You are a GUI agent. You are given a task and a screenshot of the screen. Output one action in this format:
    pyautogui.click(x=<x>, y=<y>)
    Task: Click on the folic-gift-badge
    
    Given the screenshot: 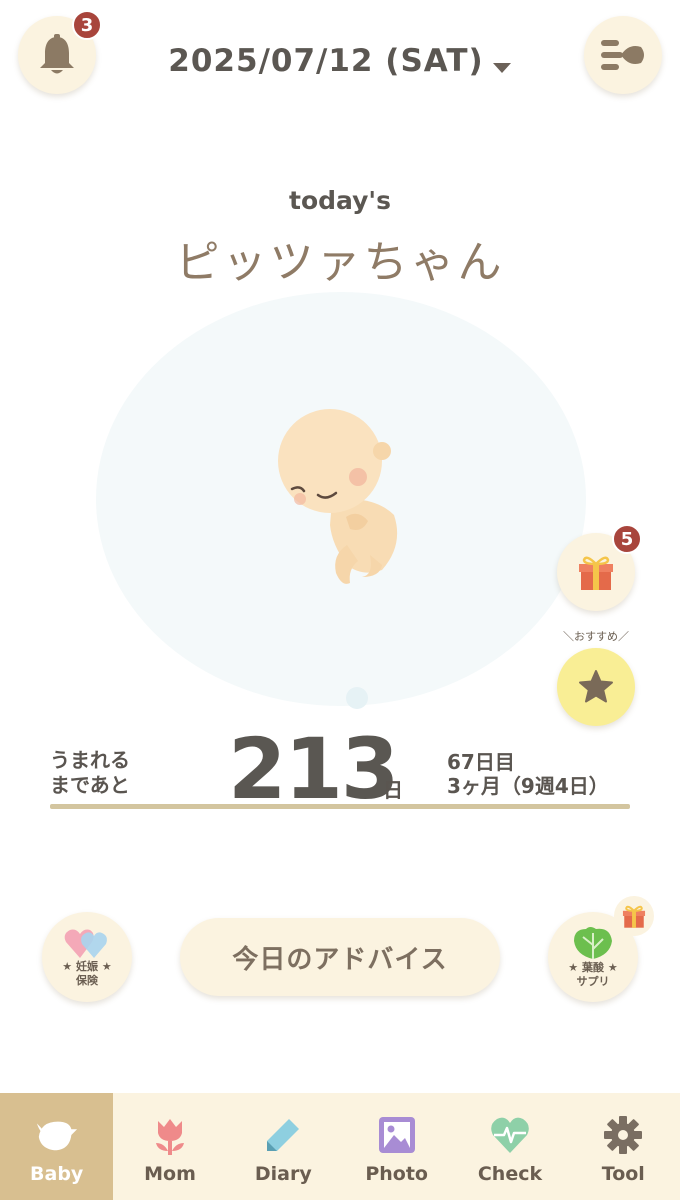 What is the action you would take?
    pyautogui.click(x=634, y=916)
    